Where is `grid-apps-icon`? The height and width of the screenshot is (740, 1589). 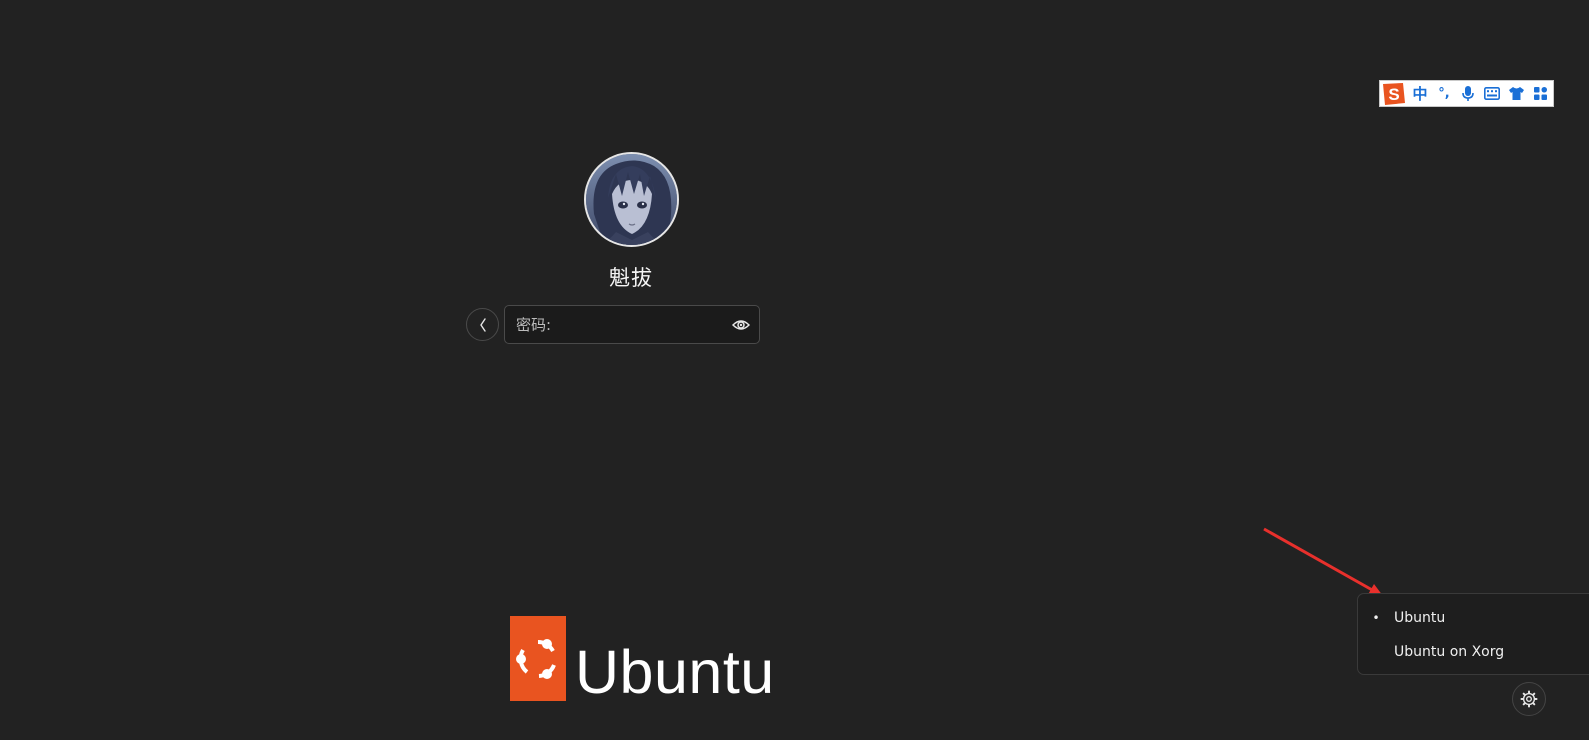
grid-apps-icon is located at coordinates (1540, 93).